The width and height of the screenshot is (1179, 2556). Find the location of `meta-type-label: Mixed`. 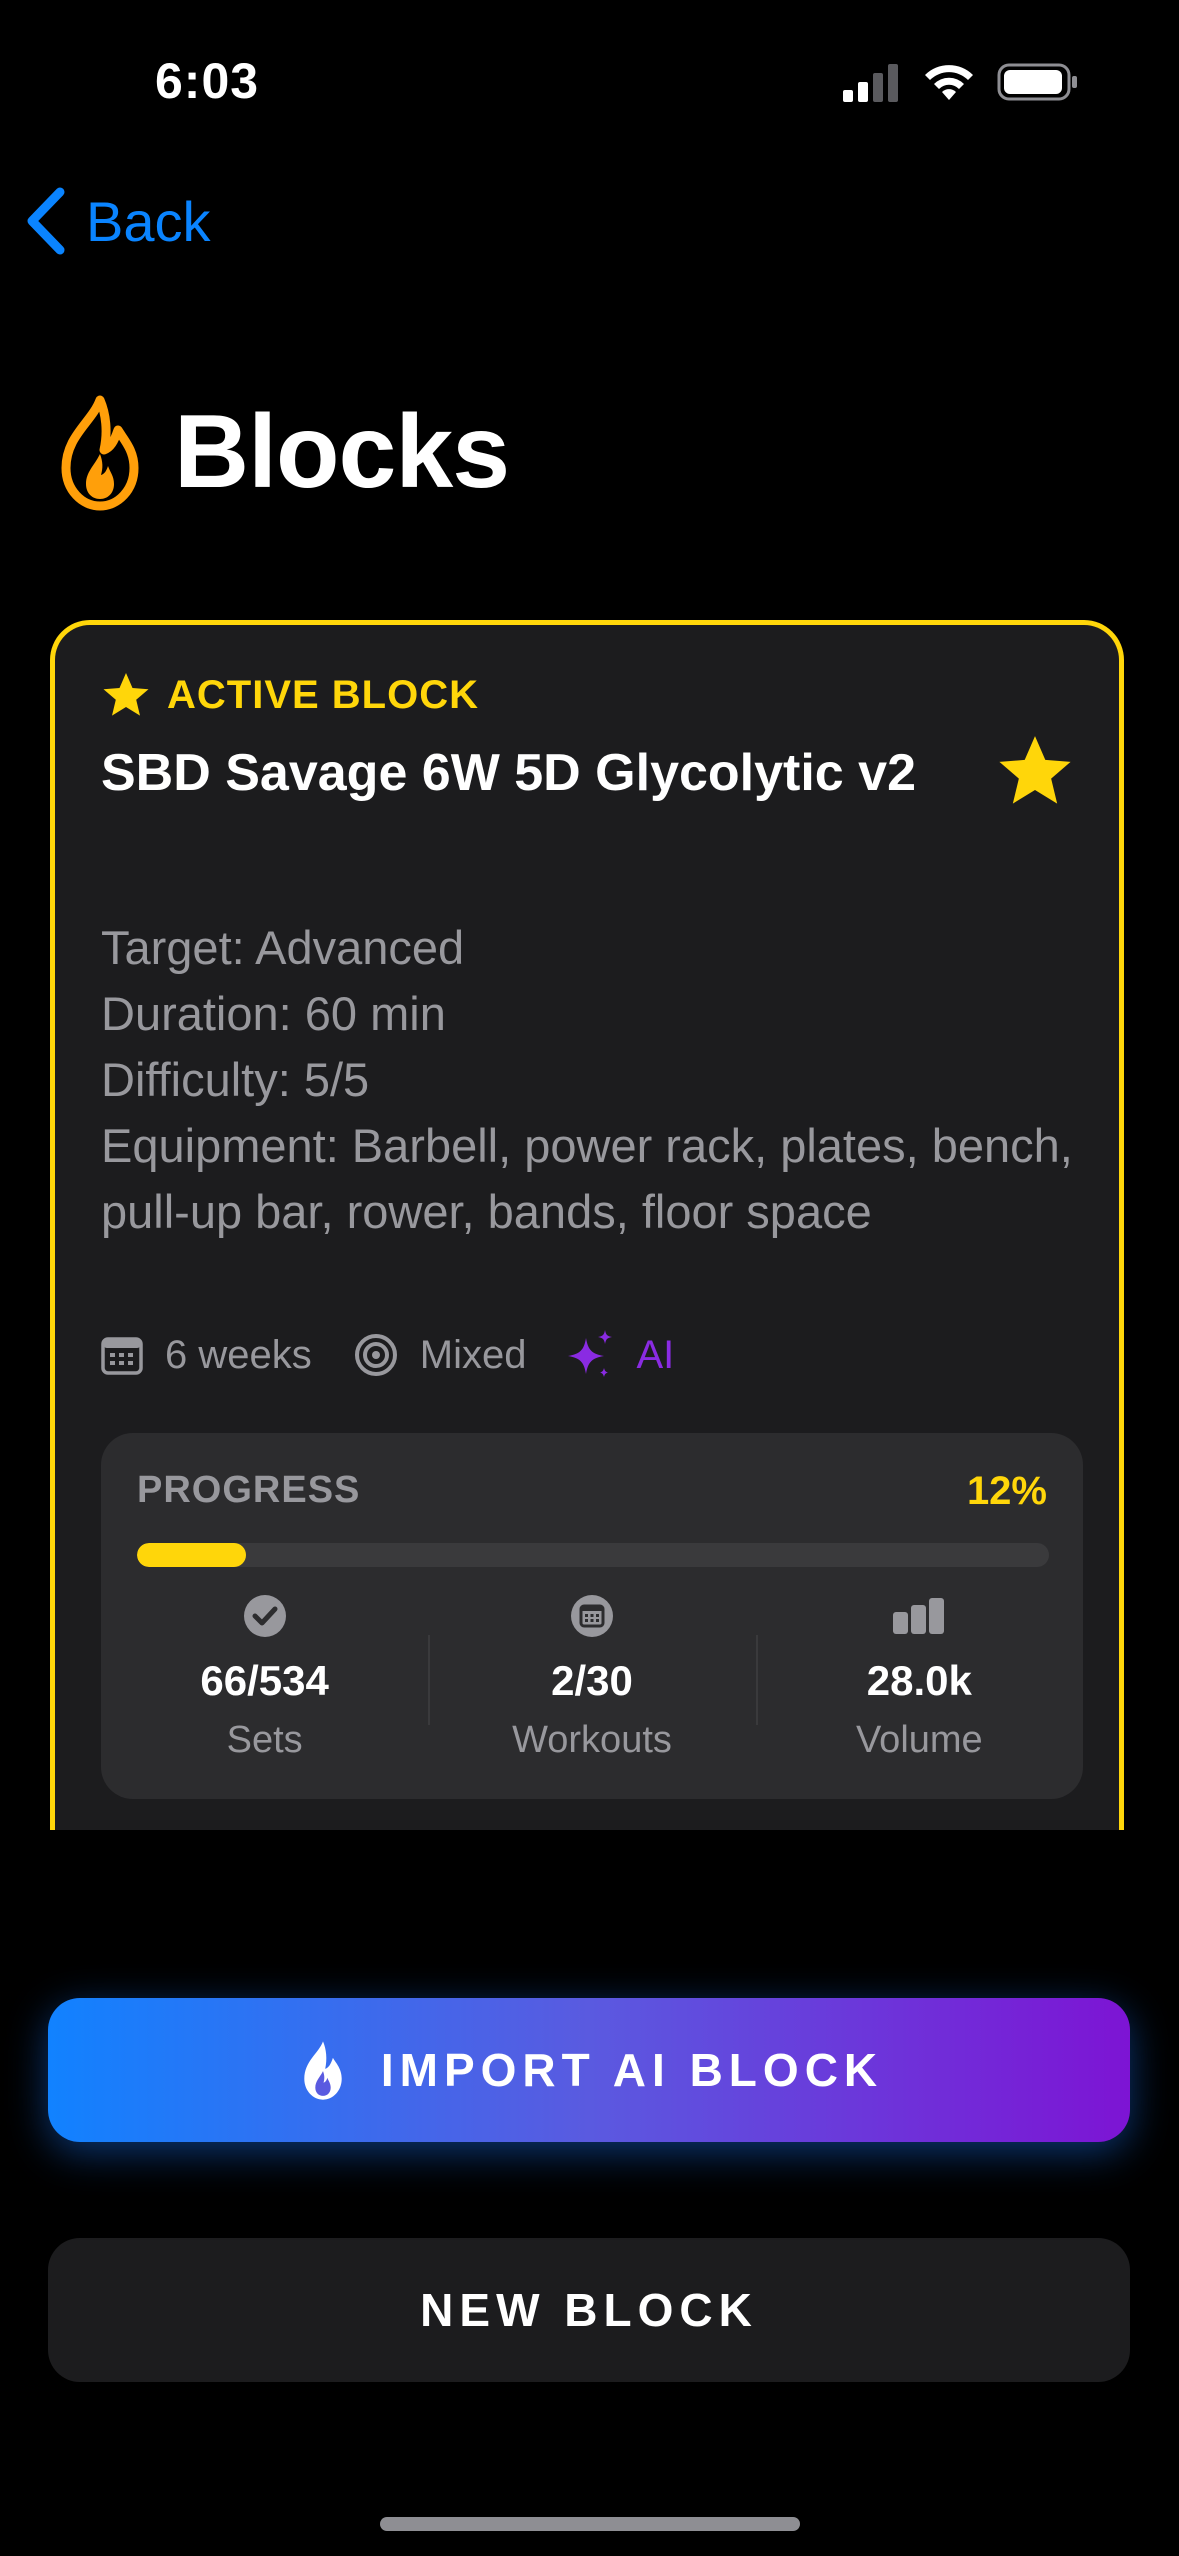

meta-type-label: Mixed is located at coordinates (473, 1354).